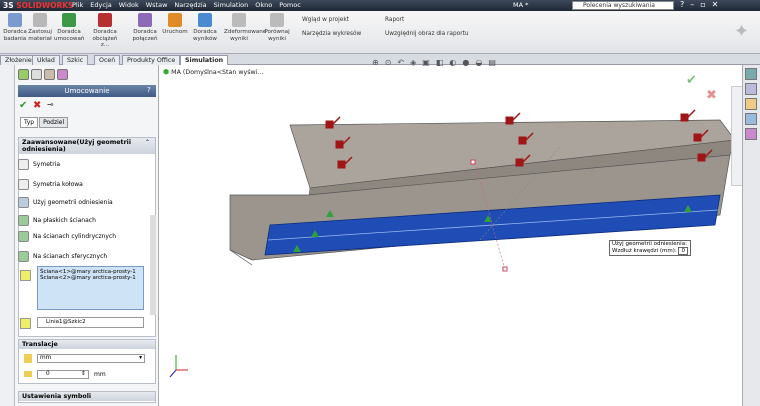  What do you see at coordinates (623, 5) in the screenshot?
I see `search-input: Polecenia wyszukiwania` at bounding box center [623, 5].